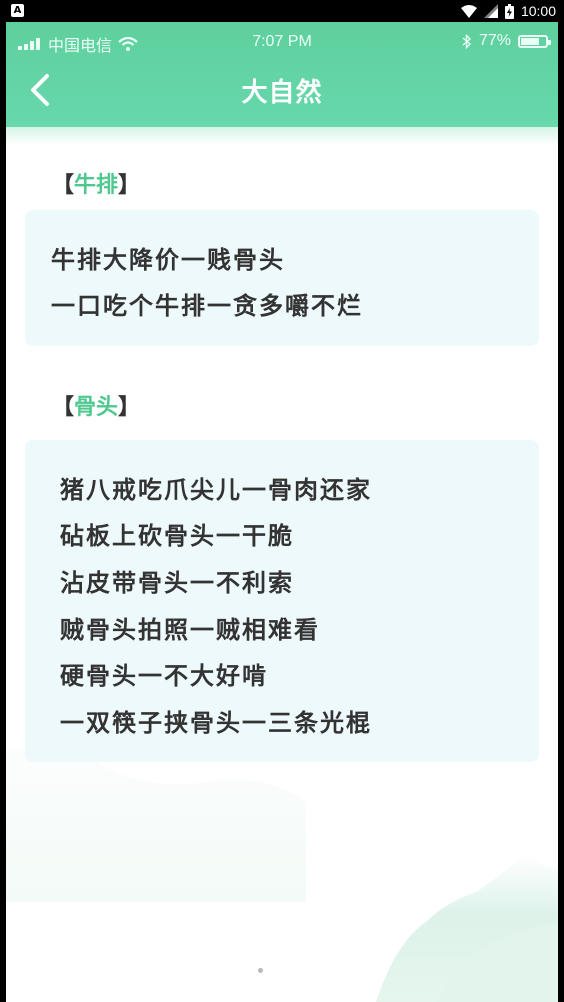 This screenshot has width=564, height=1002. I want to click on app-notification-icon: A, so click(17, 10).